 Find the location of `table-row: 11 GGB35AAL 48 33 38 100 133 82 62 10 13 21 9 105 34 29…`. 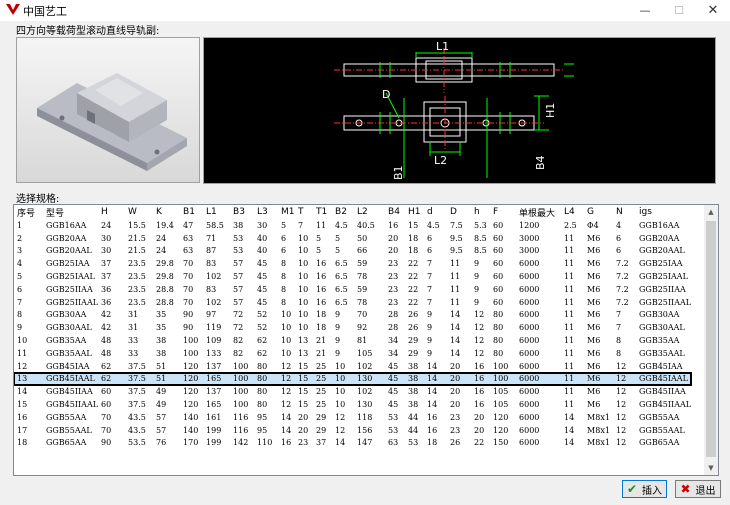

table-row: 11 GGB35AAL 48 33 38 100 133 82 62 10 13 21 9 105 34 29… is located at coordinates (352, 353).